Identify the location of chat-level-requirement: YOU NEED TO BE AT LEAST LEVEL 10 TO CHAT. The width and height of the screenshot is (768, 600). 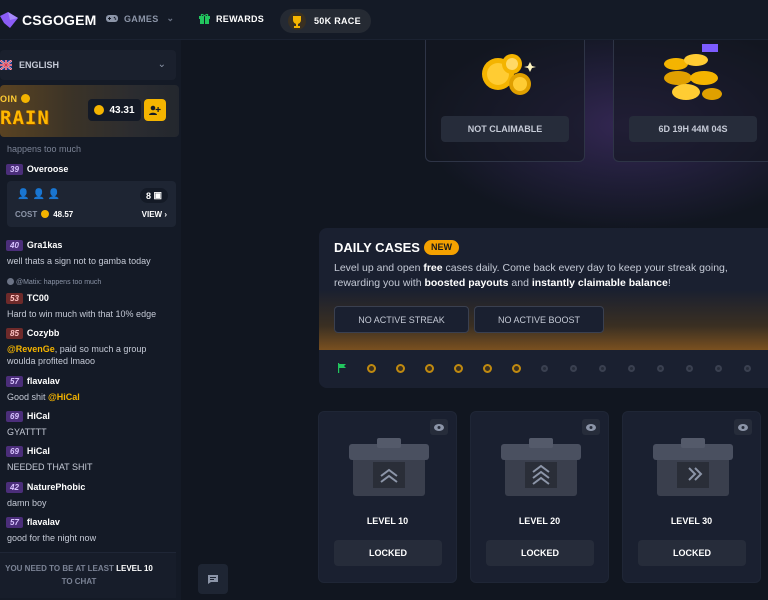
(79, 575).